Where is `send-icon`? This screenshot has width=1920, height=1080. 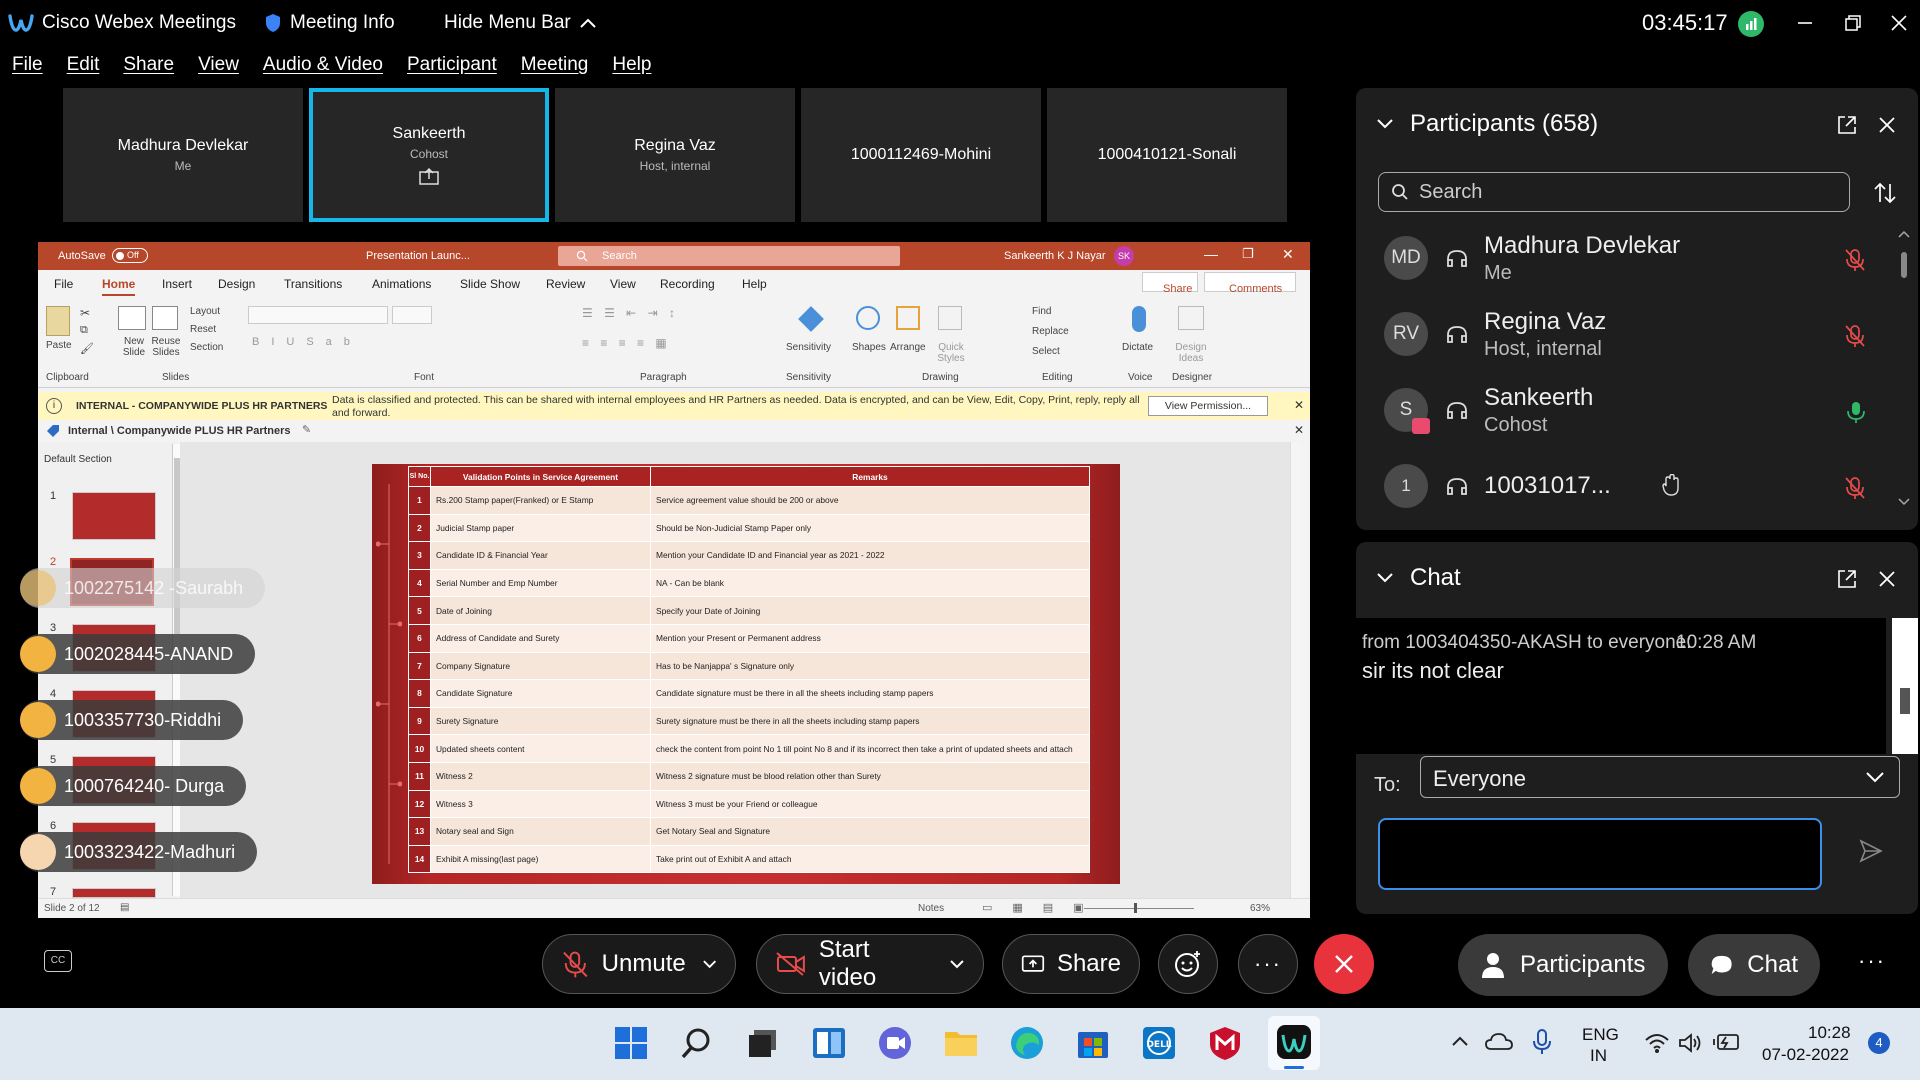 send-icon is located at coordinates (1871, 851).